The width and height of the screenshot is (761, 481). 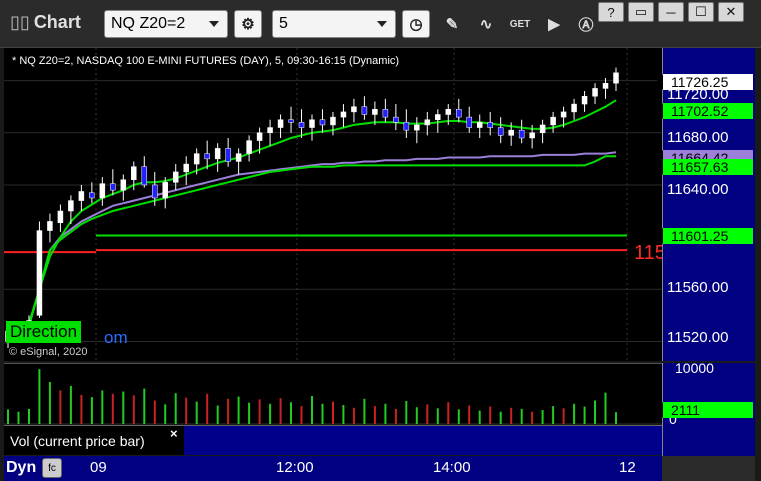 What do you see at coordinates (701, 12) in the screenshot?
I see `maximize-button: ☐` at bounding box center [701, 12].